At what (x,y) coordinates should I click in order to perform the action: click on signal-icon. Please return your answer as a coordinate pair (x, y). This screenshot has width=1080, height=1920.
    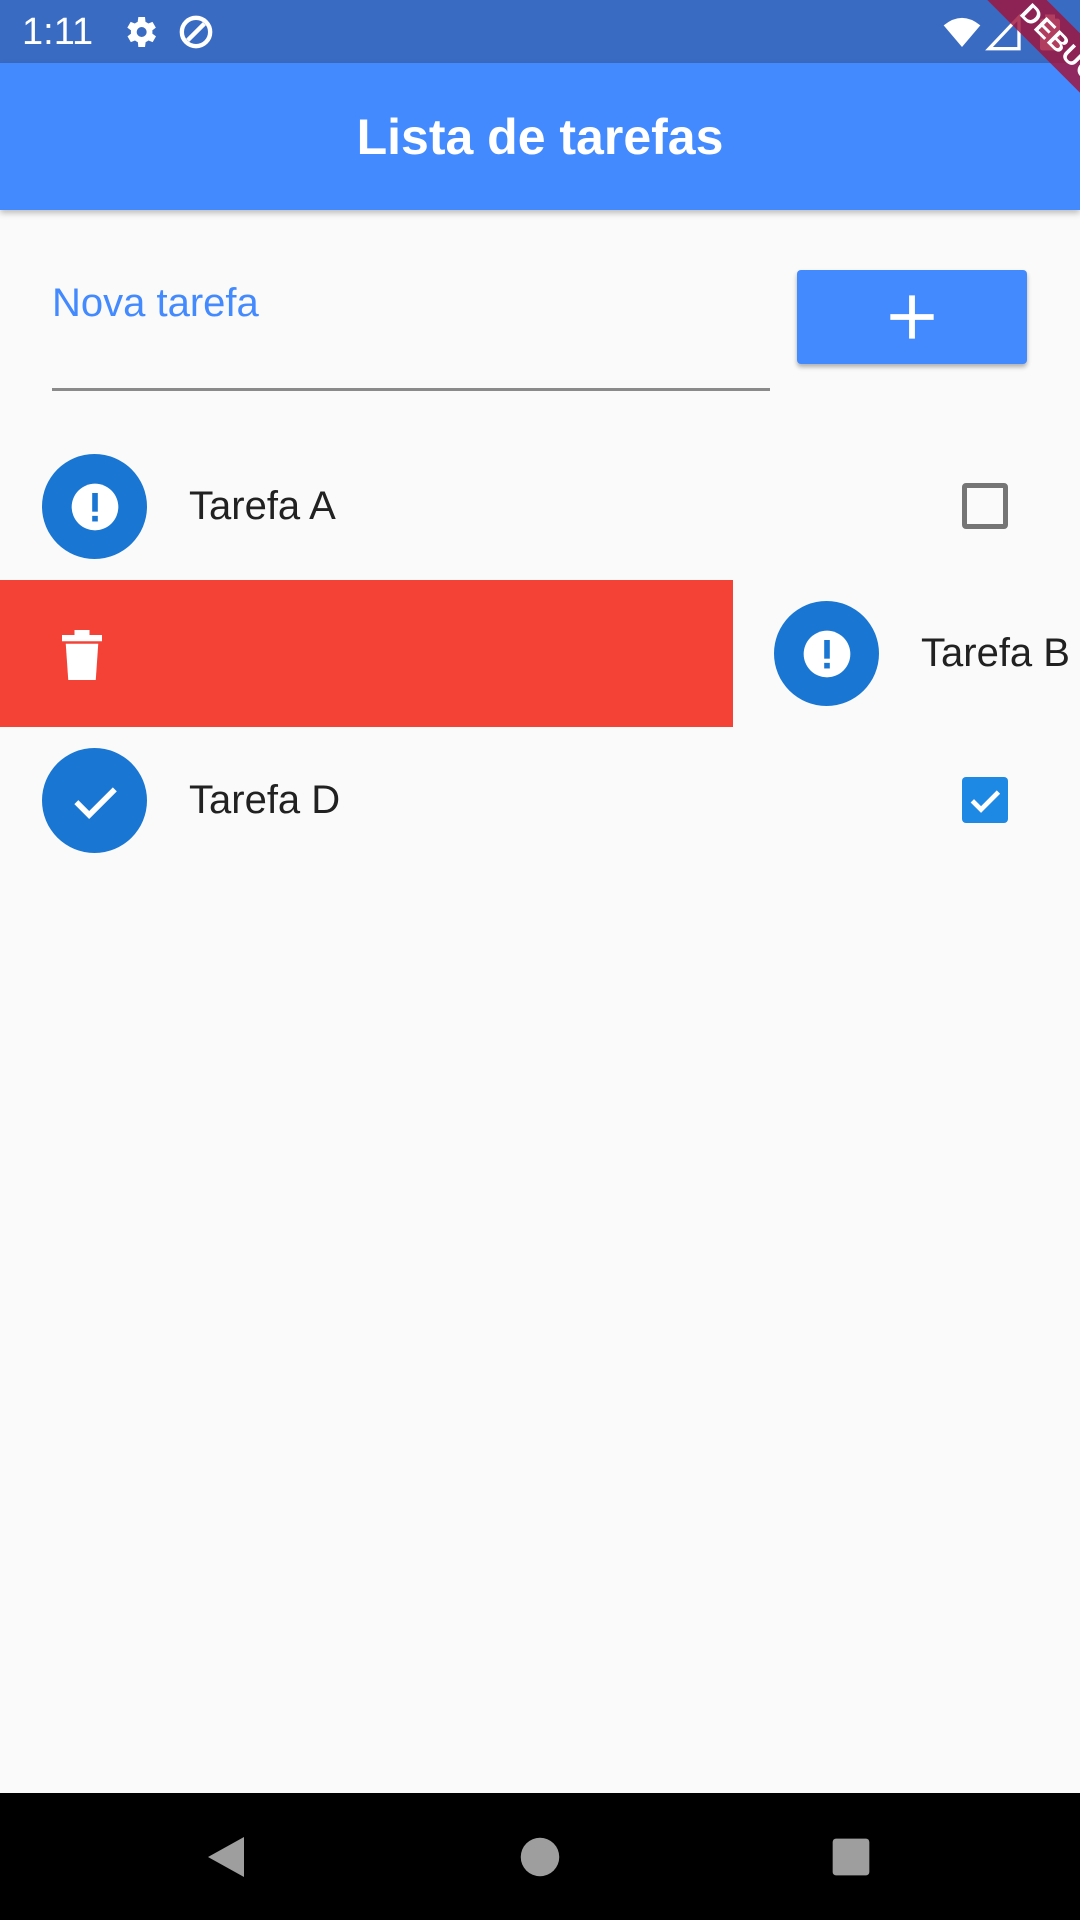
    Looking at the image, I should click on (1004, 32).